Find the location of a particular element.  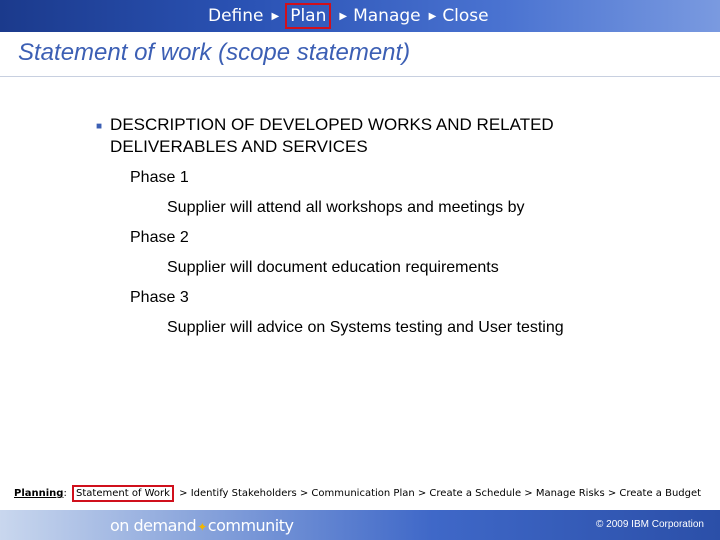

nav-item-label: Close is located at coordinates (465, 16).